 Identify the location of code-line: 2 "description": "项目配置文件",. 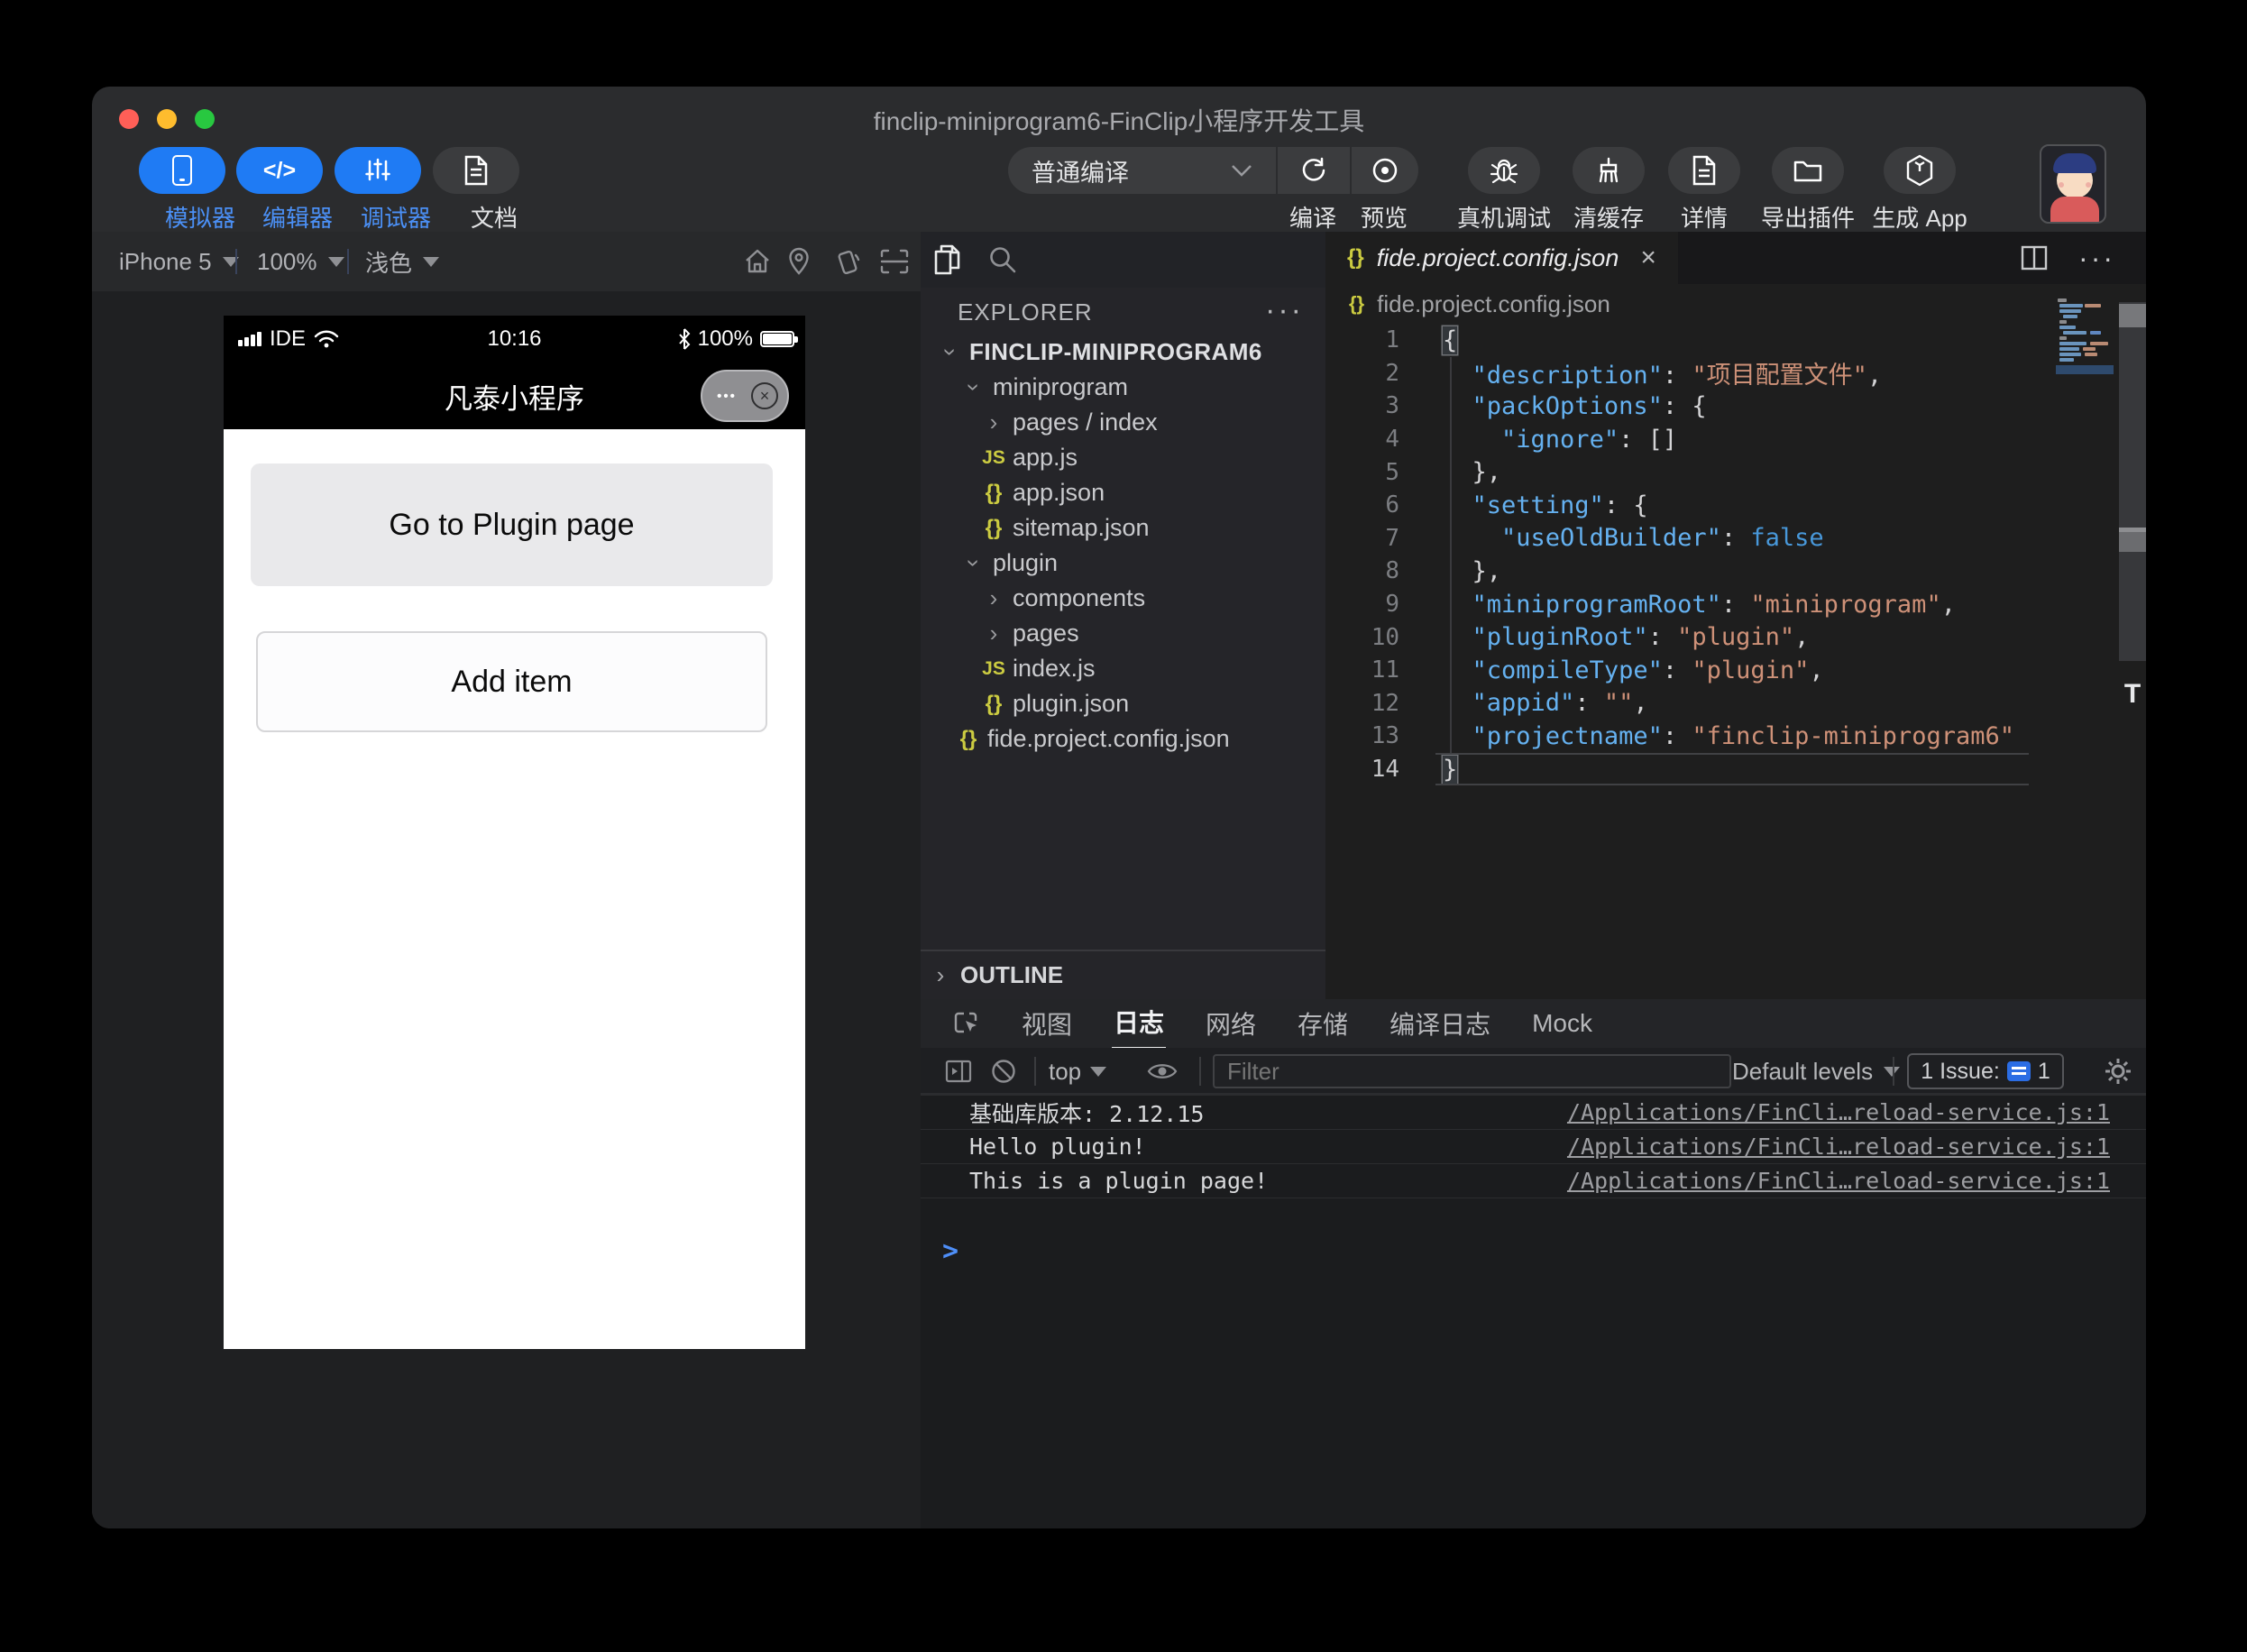
(1735, 374).